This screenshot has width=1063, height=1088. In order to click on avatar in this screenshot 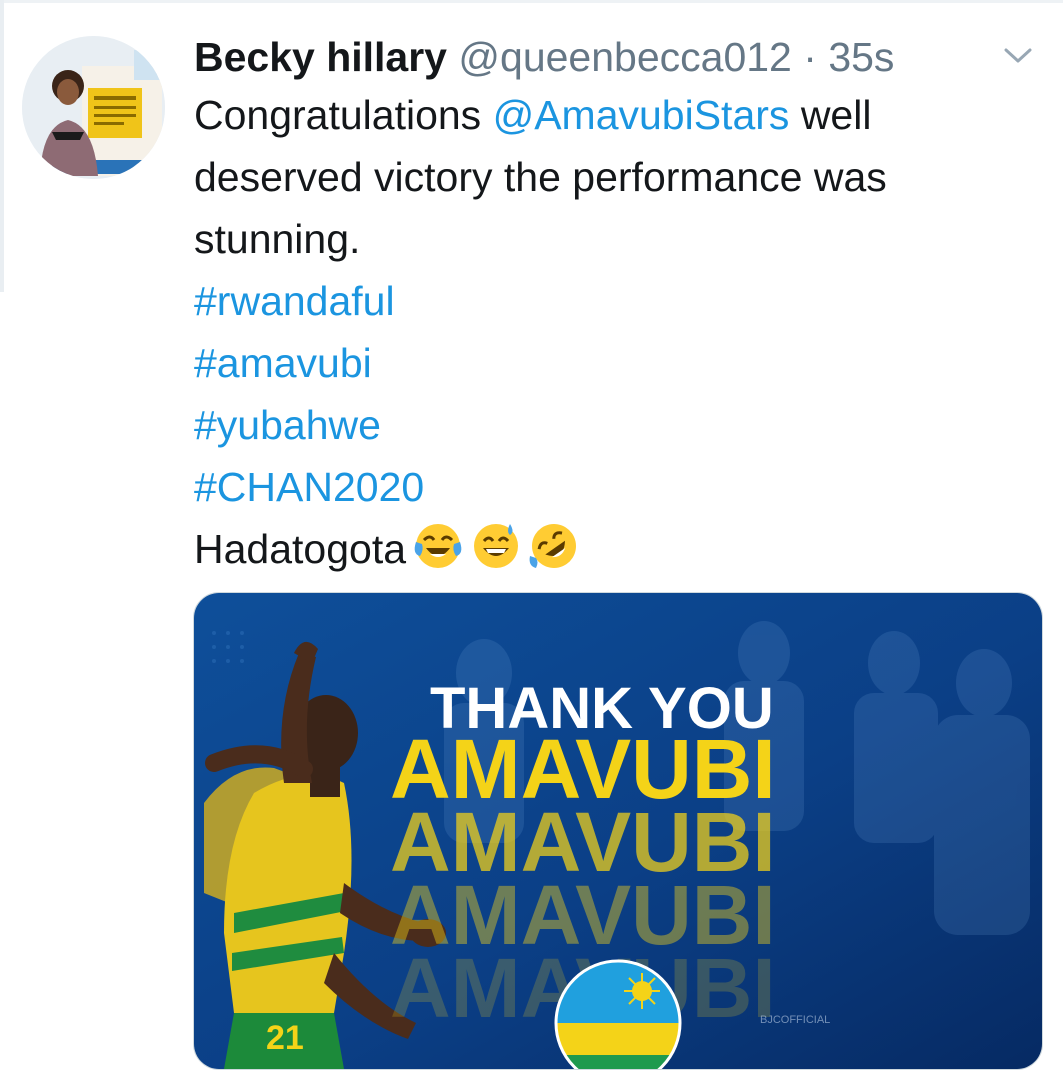, I will do `click(93, 107)`.